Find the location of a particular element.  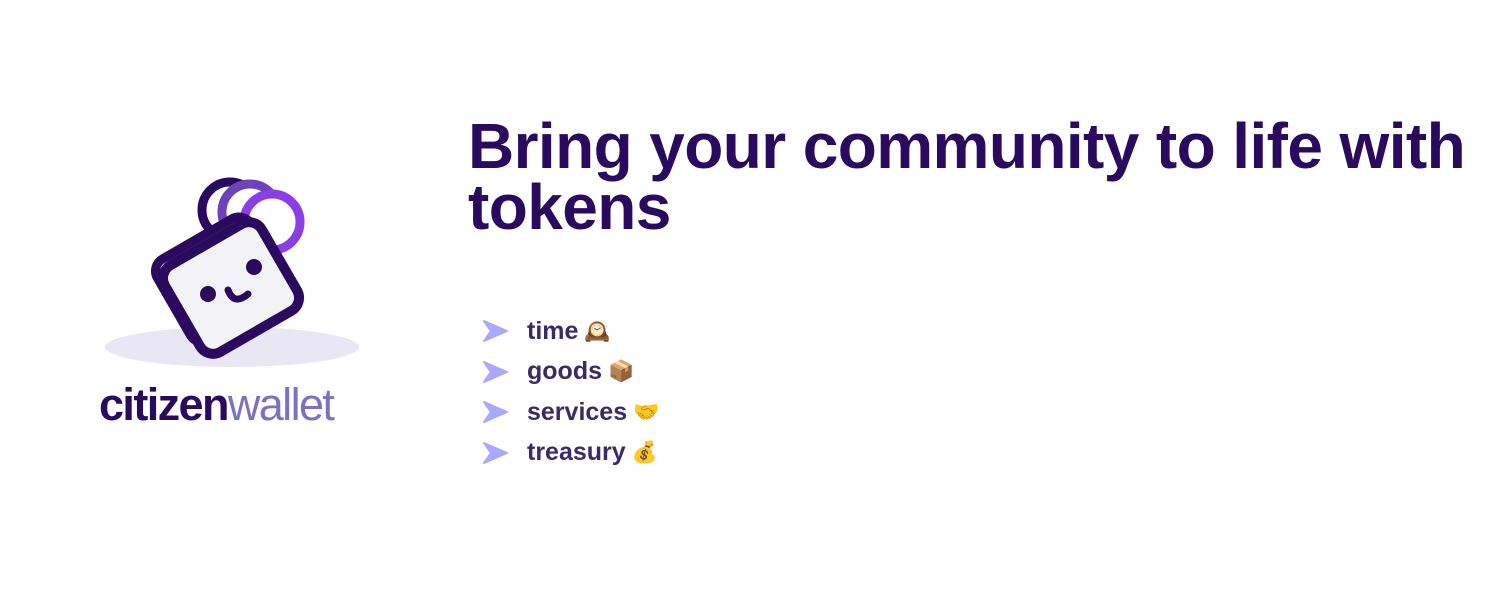

feature-list: time 🕰️ goods 📦 services 🤝 treasury 💰 is located at coordinates (570, 392).